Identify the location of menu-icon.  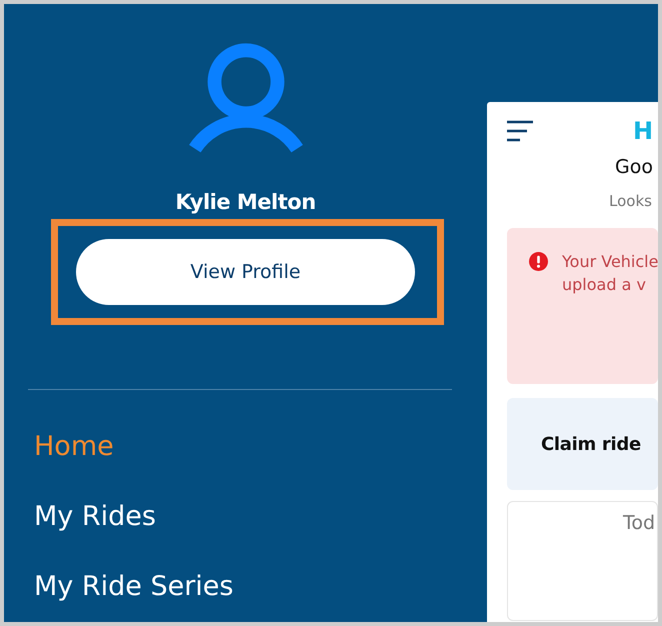
(520, 131).